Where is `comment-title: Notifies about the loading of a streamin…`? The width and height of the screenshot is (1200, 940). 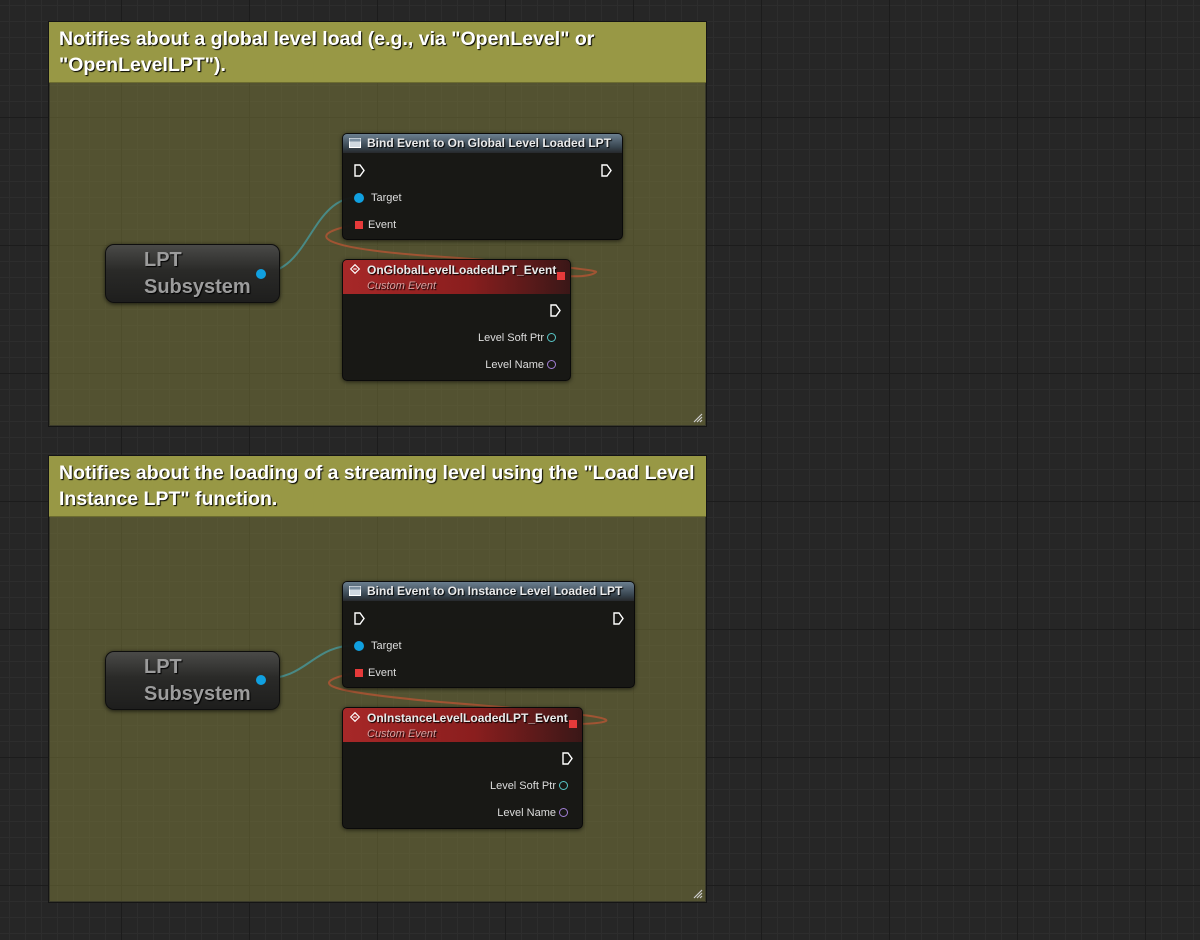 comment-title: Notifies about the loading of a streamin… is located at coordinates (377, 486).